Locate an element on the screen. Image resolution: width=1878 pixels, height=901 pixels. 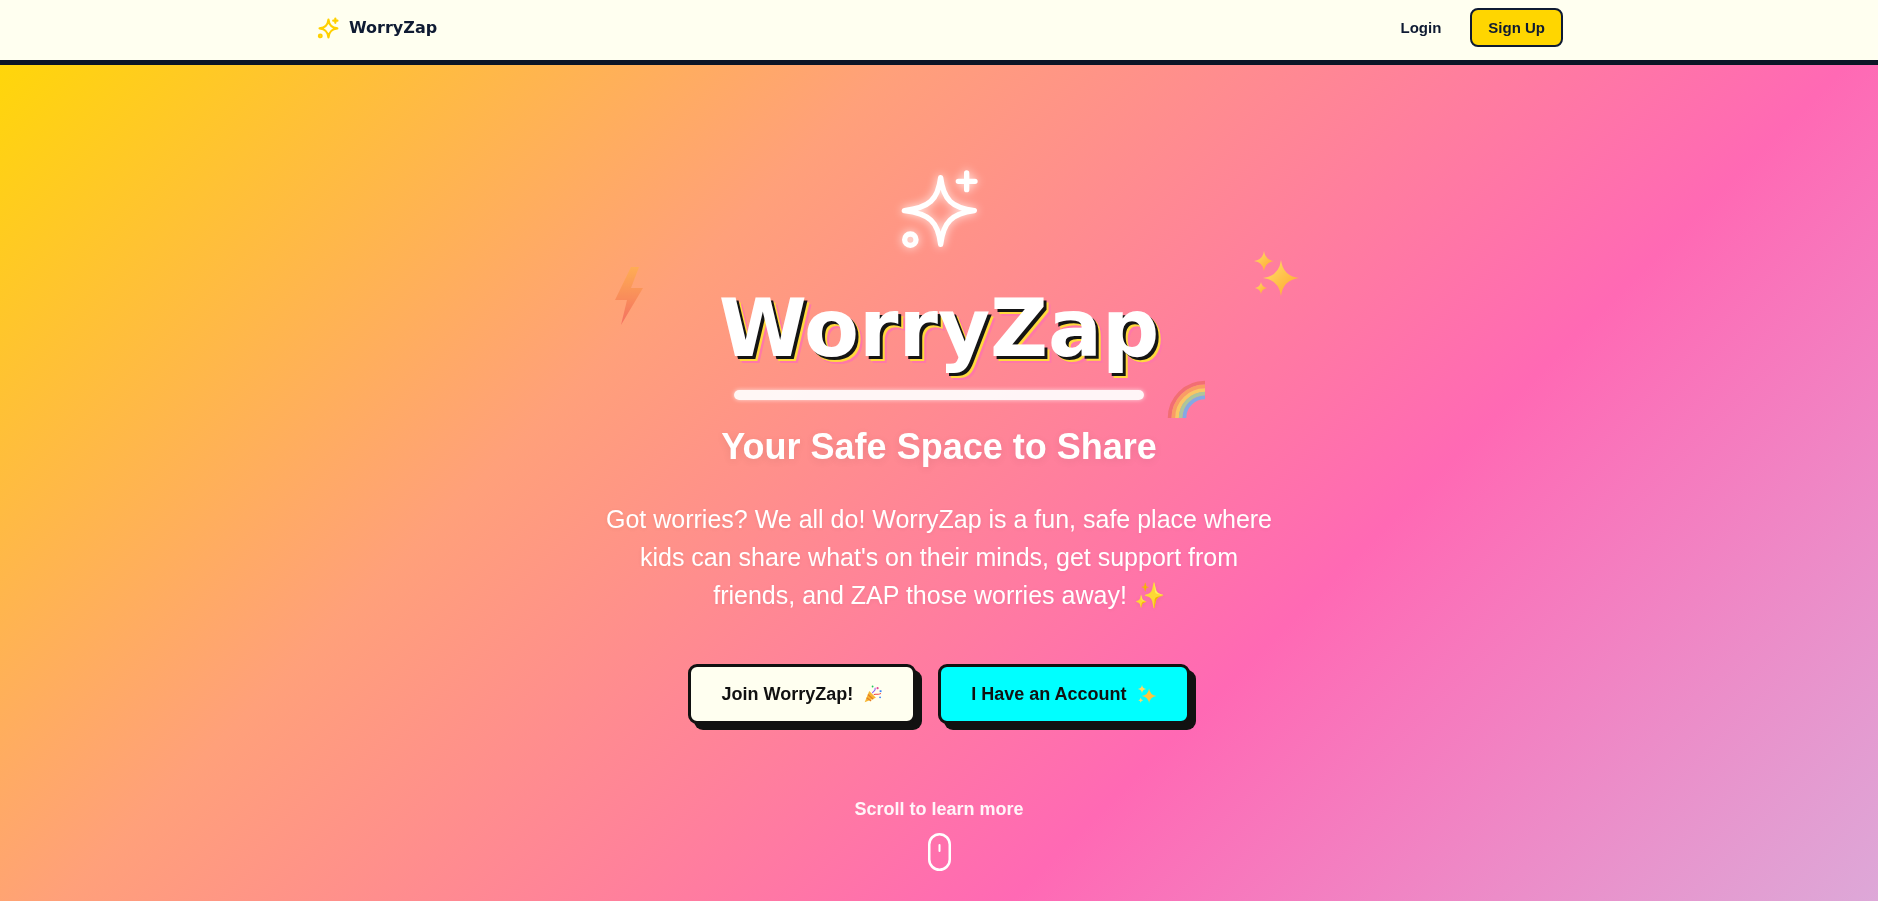
brand-name: WorryZap is located at coordinates (393, 27).